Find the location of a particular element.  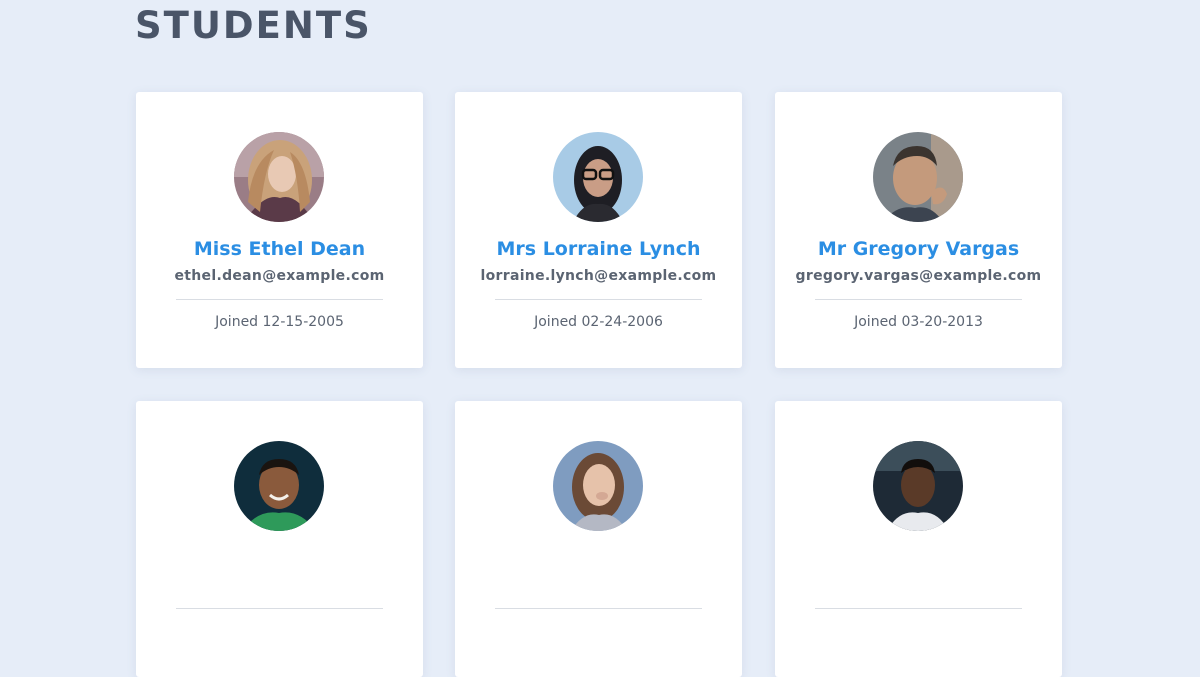

joined-date: Joined 03-20-2013 is located at coordinates (918, 322).